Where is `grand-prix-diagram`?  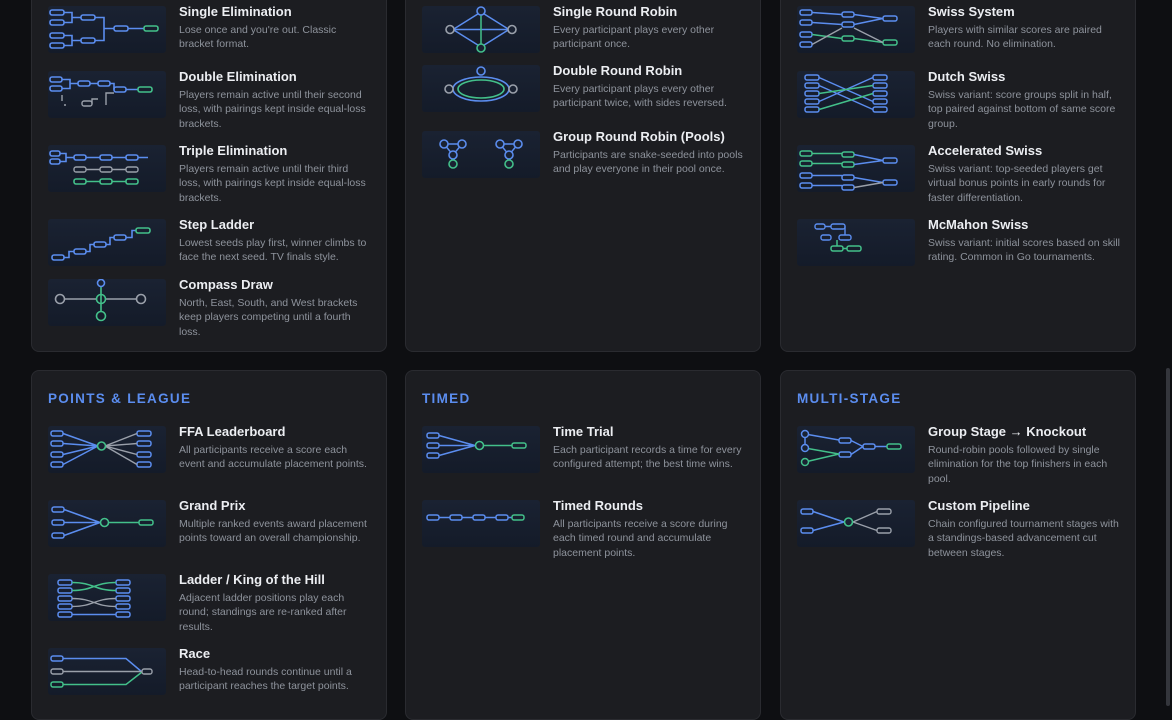 grand-prix-diagram is located at coordinates (107, 523).